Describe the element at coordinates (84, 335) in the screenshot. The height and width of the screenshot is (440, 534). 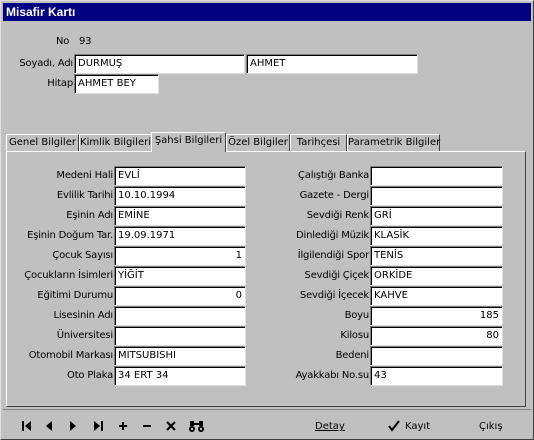
I see `universitesi-label: Üniversitesi` at that location.